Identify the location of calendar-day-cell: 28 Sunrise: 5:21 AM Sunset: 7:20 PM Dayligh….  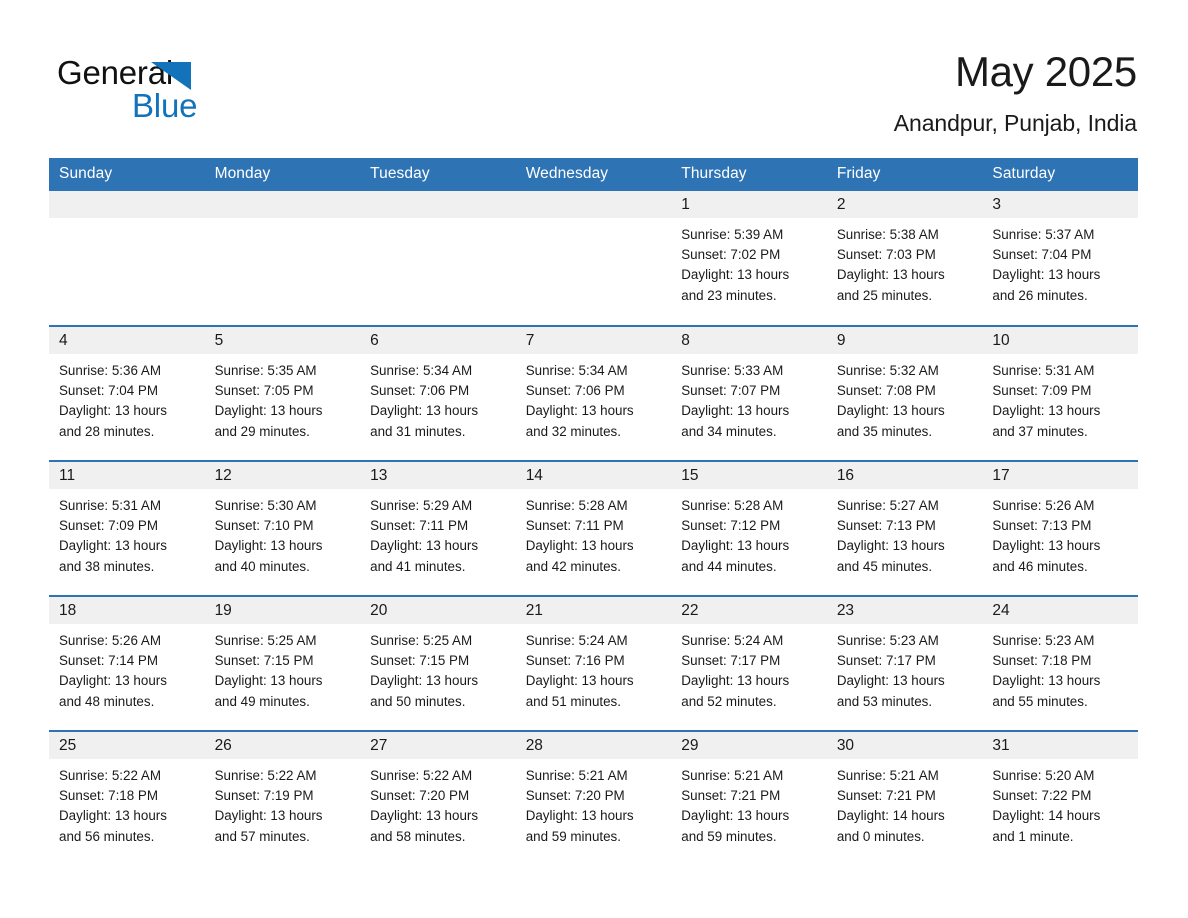
(593, 798).